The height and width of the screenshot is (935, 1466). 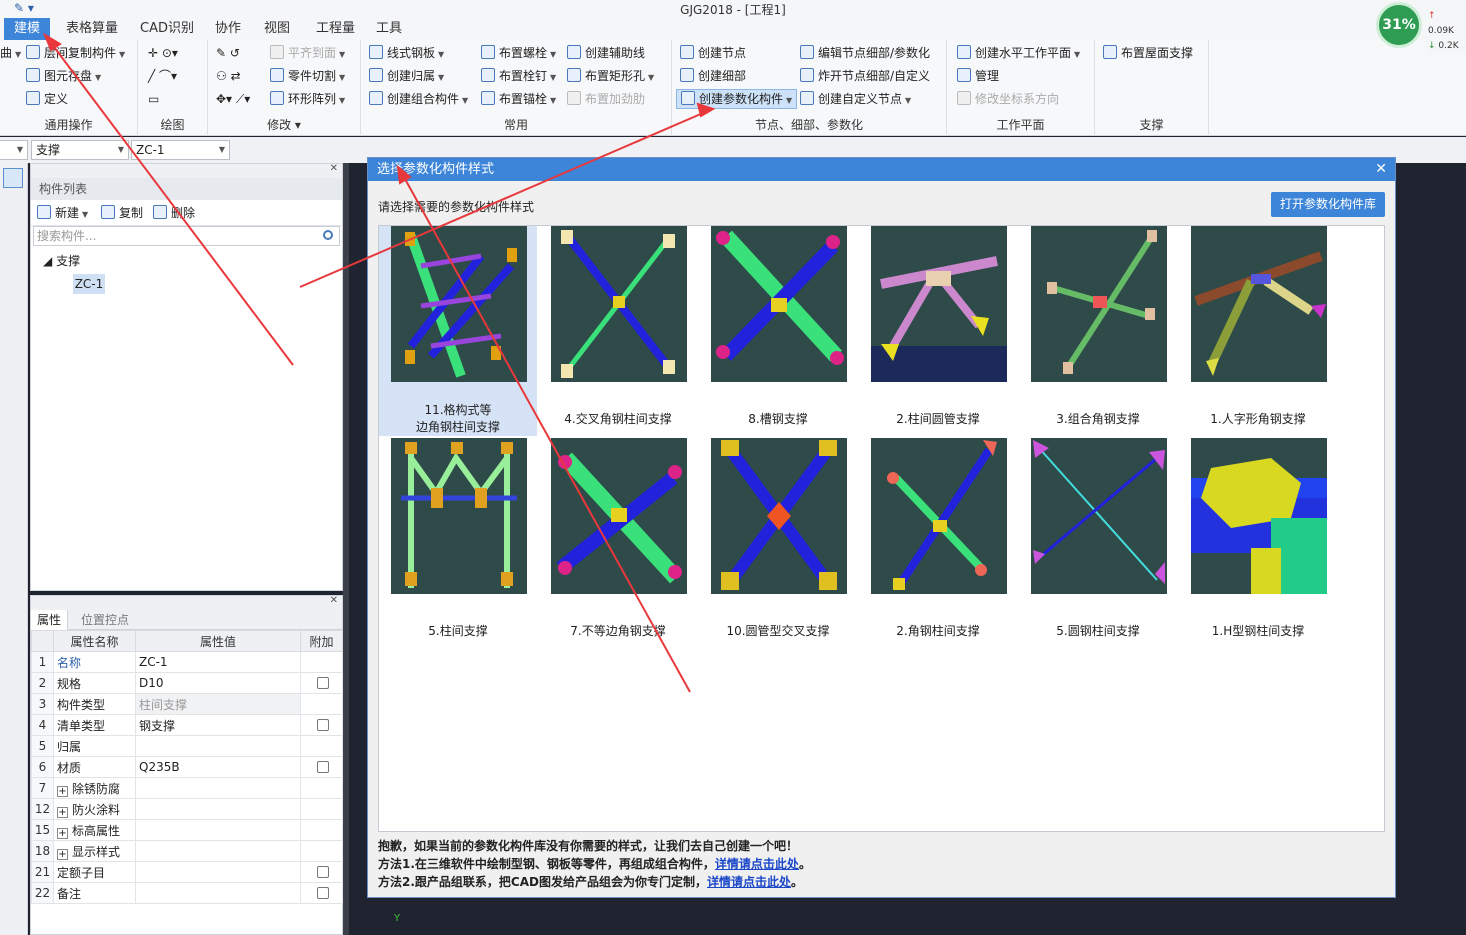 What do you see at coordinates (518, 76) in the screenshot?
I see `place-stud-button: 布置栓钉 ▼` at bounding box center [518, 76].